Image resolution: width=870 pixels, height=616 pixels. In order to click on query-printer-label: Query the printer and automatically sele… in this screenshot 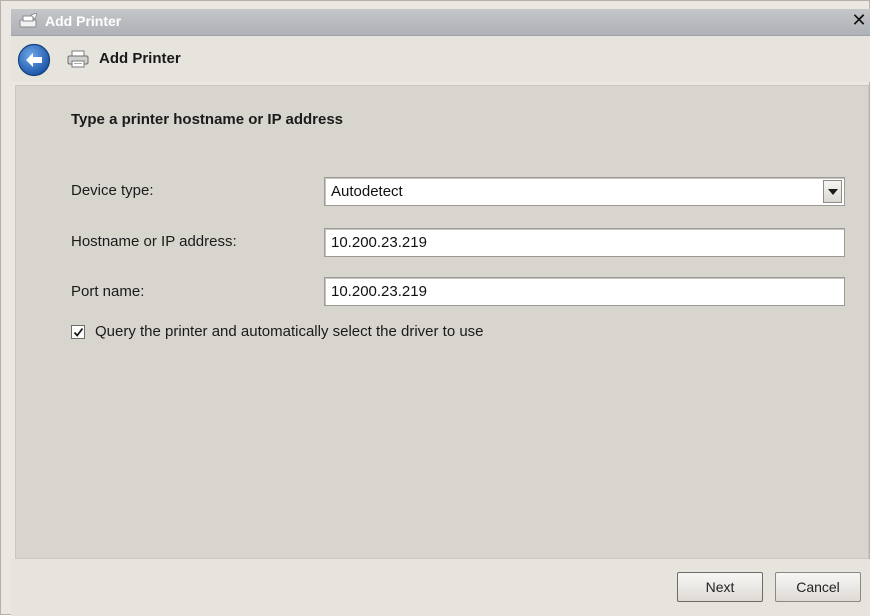, I will do `click(289, 331)`.